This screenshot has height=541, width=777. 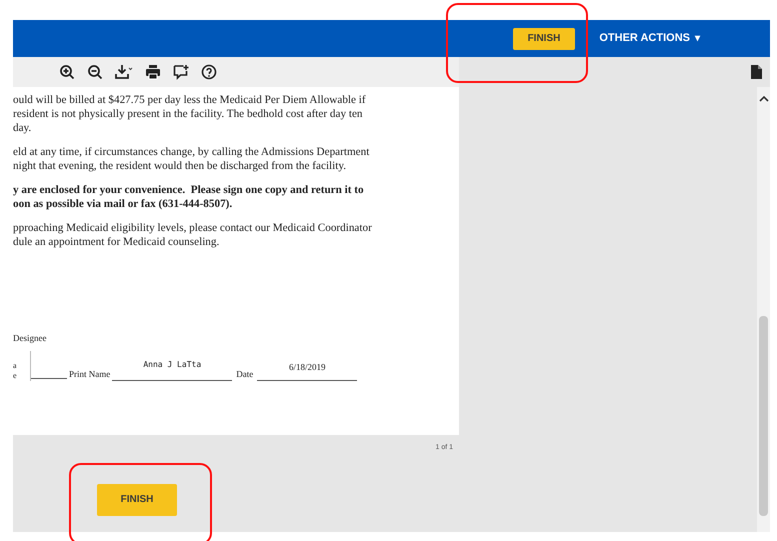 What do you see at coordinates (763, 98) in the screenshot?
I see `scroll-up-icon` at bounding box center [763, 98].